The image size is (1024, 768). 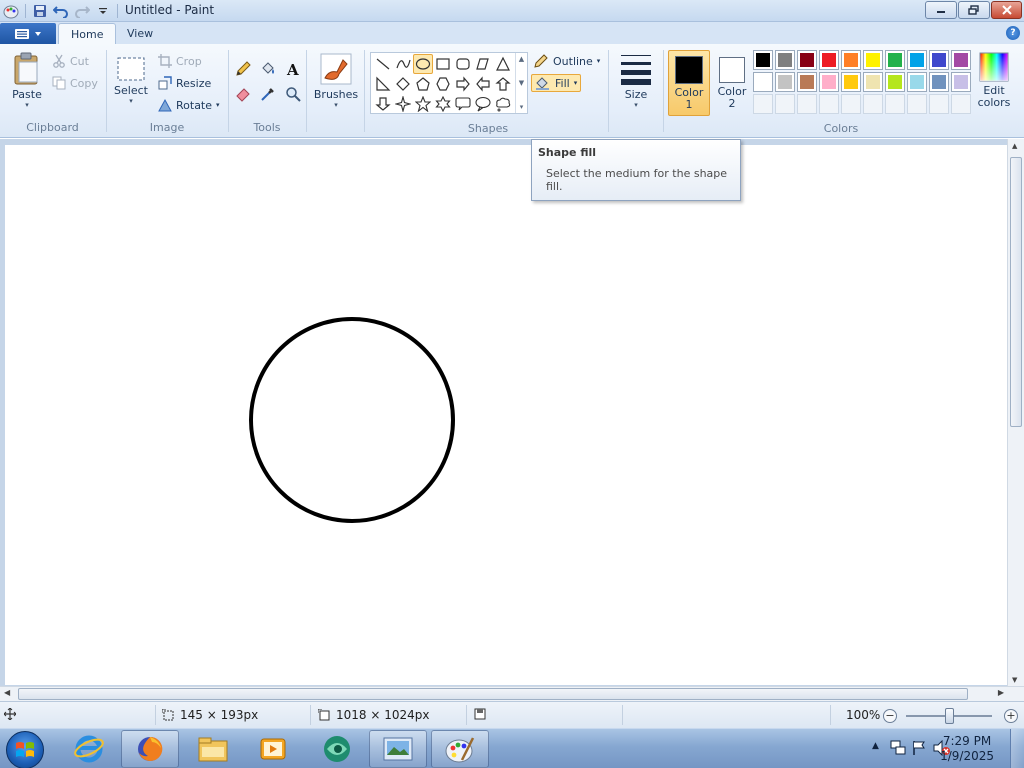 I want to click on magnifier-icon, so click(x=293, y=94).